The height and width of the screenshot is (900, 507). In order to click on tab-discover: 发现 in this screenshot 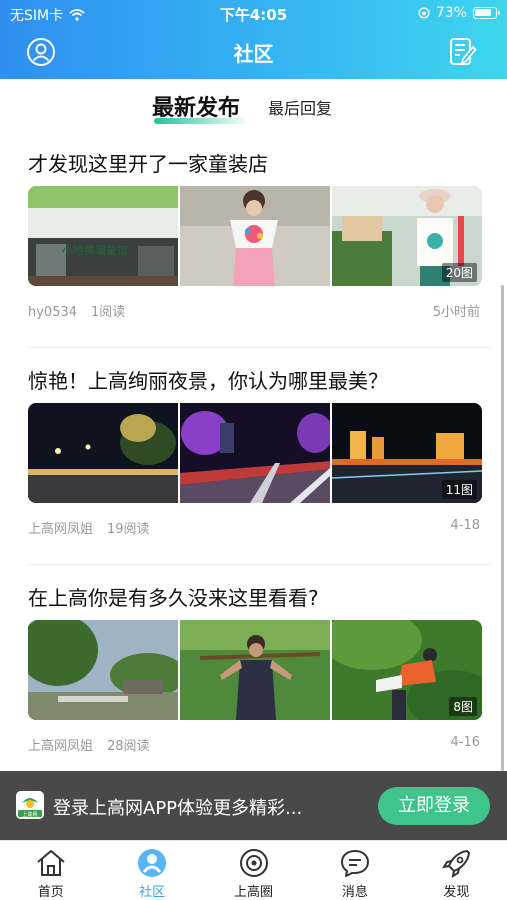, I will do `click(456, 870)`.